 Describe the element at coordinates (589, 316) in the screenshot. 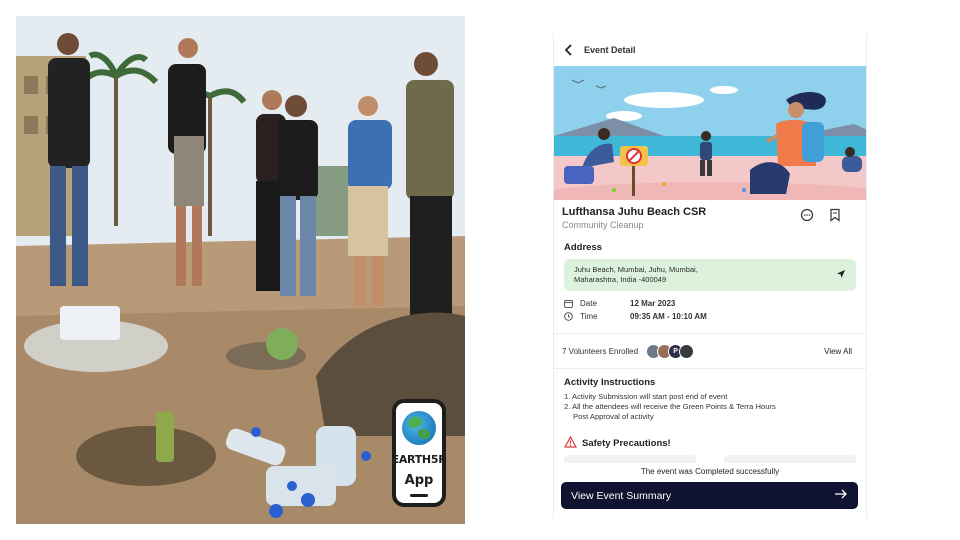

I see `time-label: Time` at that location.